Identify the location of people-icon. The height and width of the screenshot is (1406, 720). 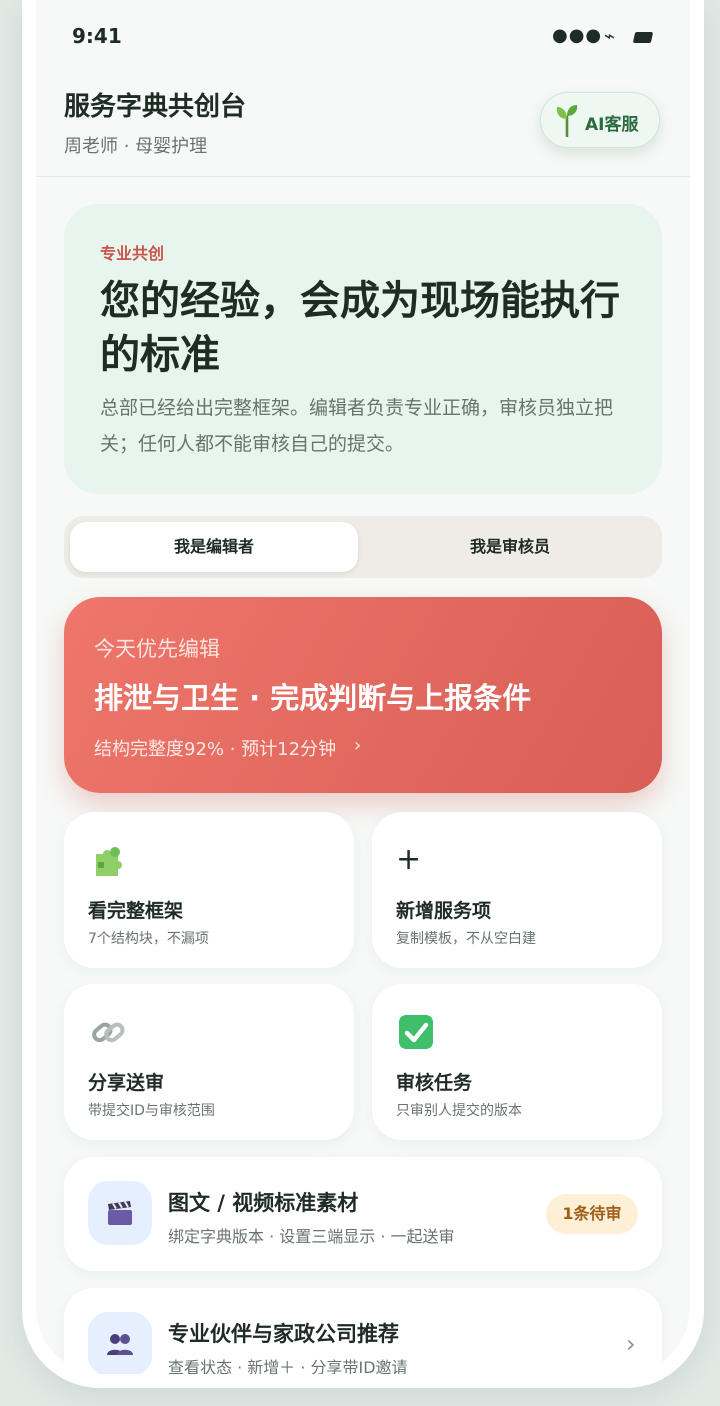
(120, 1344).